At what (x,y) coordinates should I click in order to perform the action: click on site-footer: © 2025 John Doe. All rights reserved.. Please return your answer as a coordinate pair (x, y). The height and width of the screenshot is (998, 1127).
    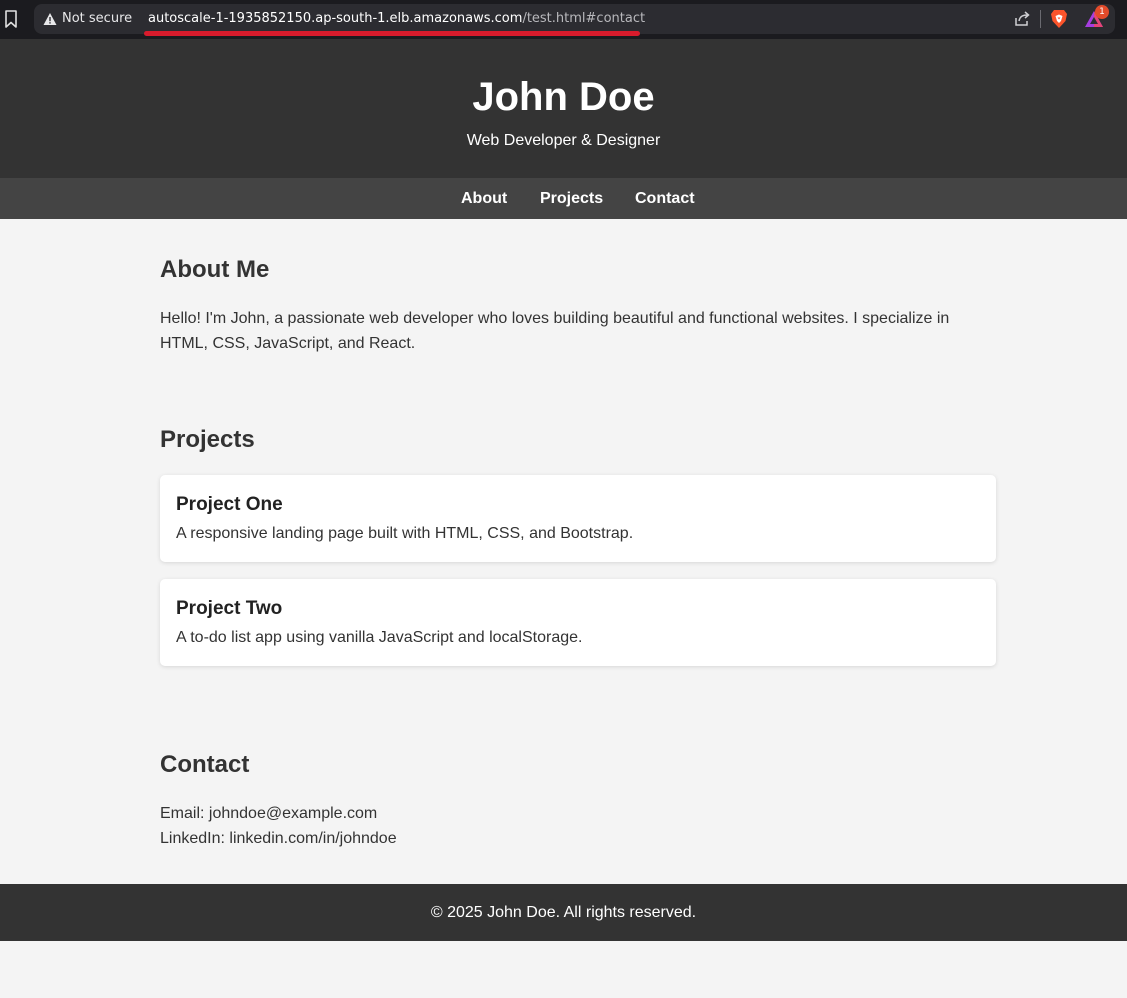
    Looking at the image, I should click on (563, 912).